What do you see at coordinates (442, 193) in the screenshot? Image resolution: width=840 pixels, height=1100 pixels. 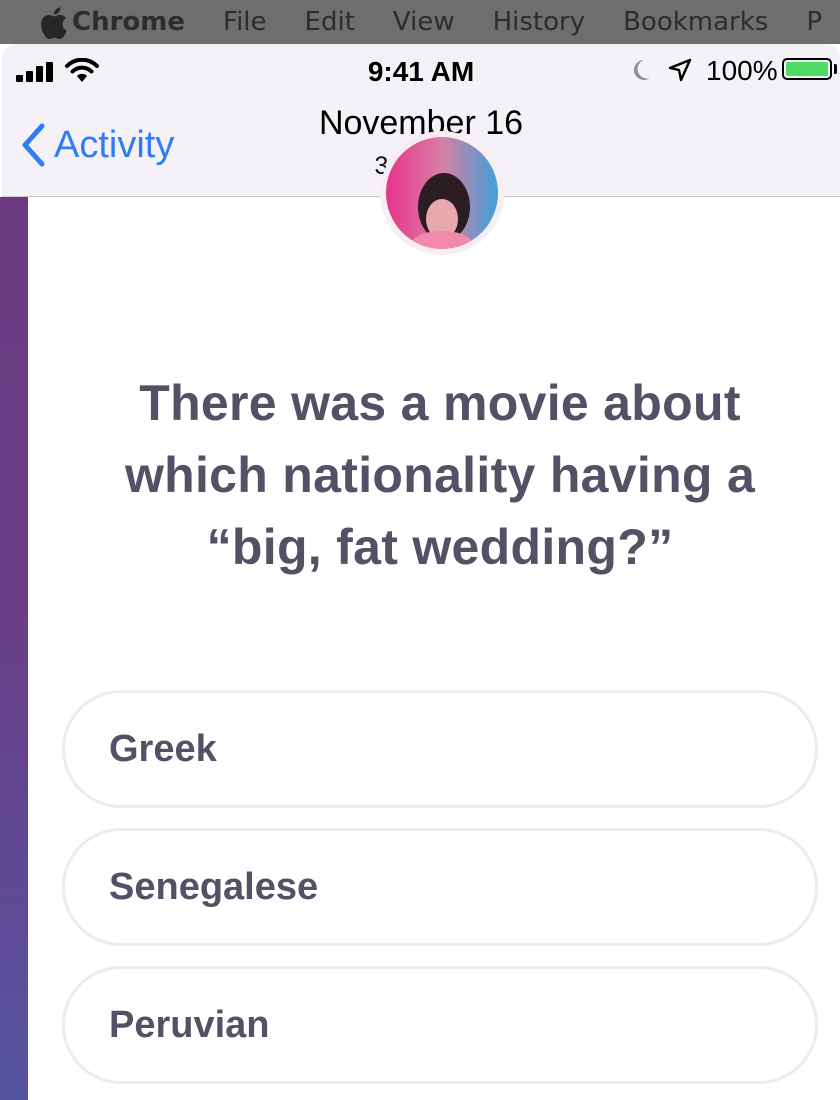 I see `avatar` at bounding box center [442, 193].